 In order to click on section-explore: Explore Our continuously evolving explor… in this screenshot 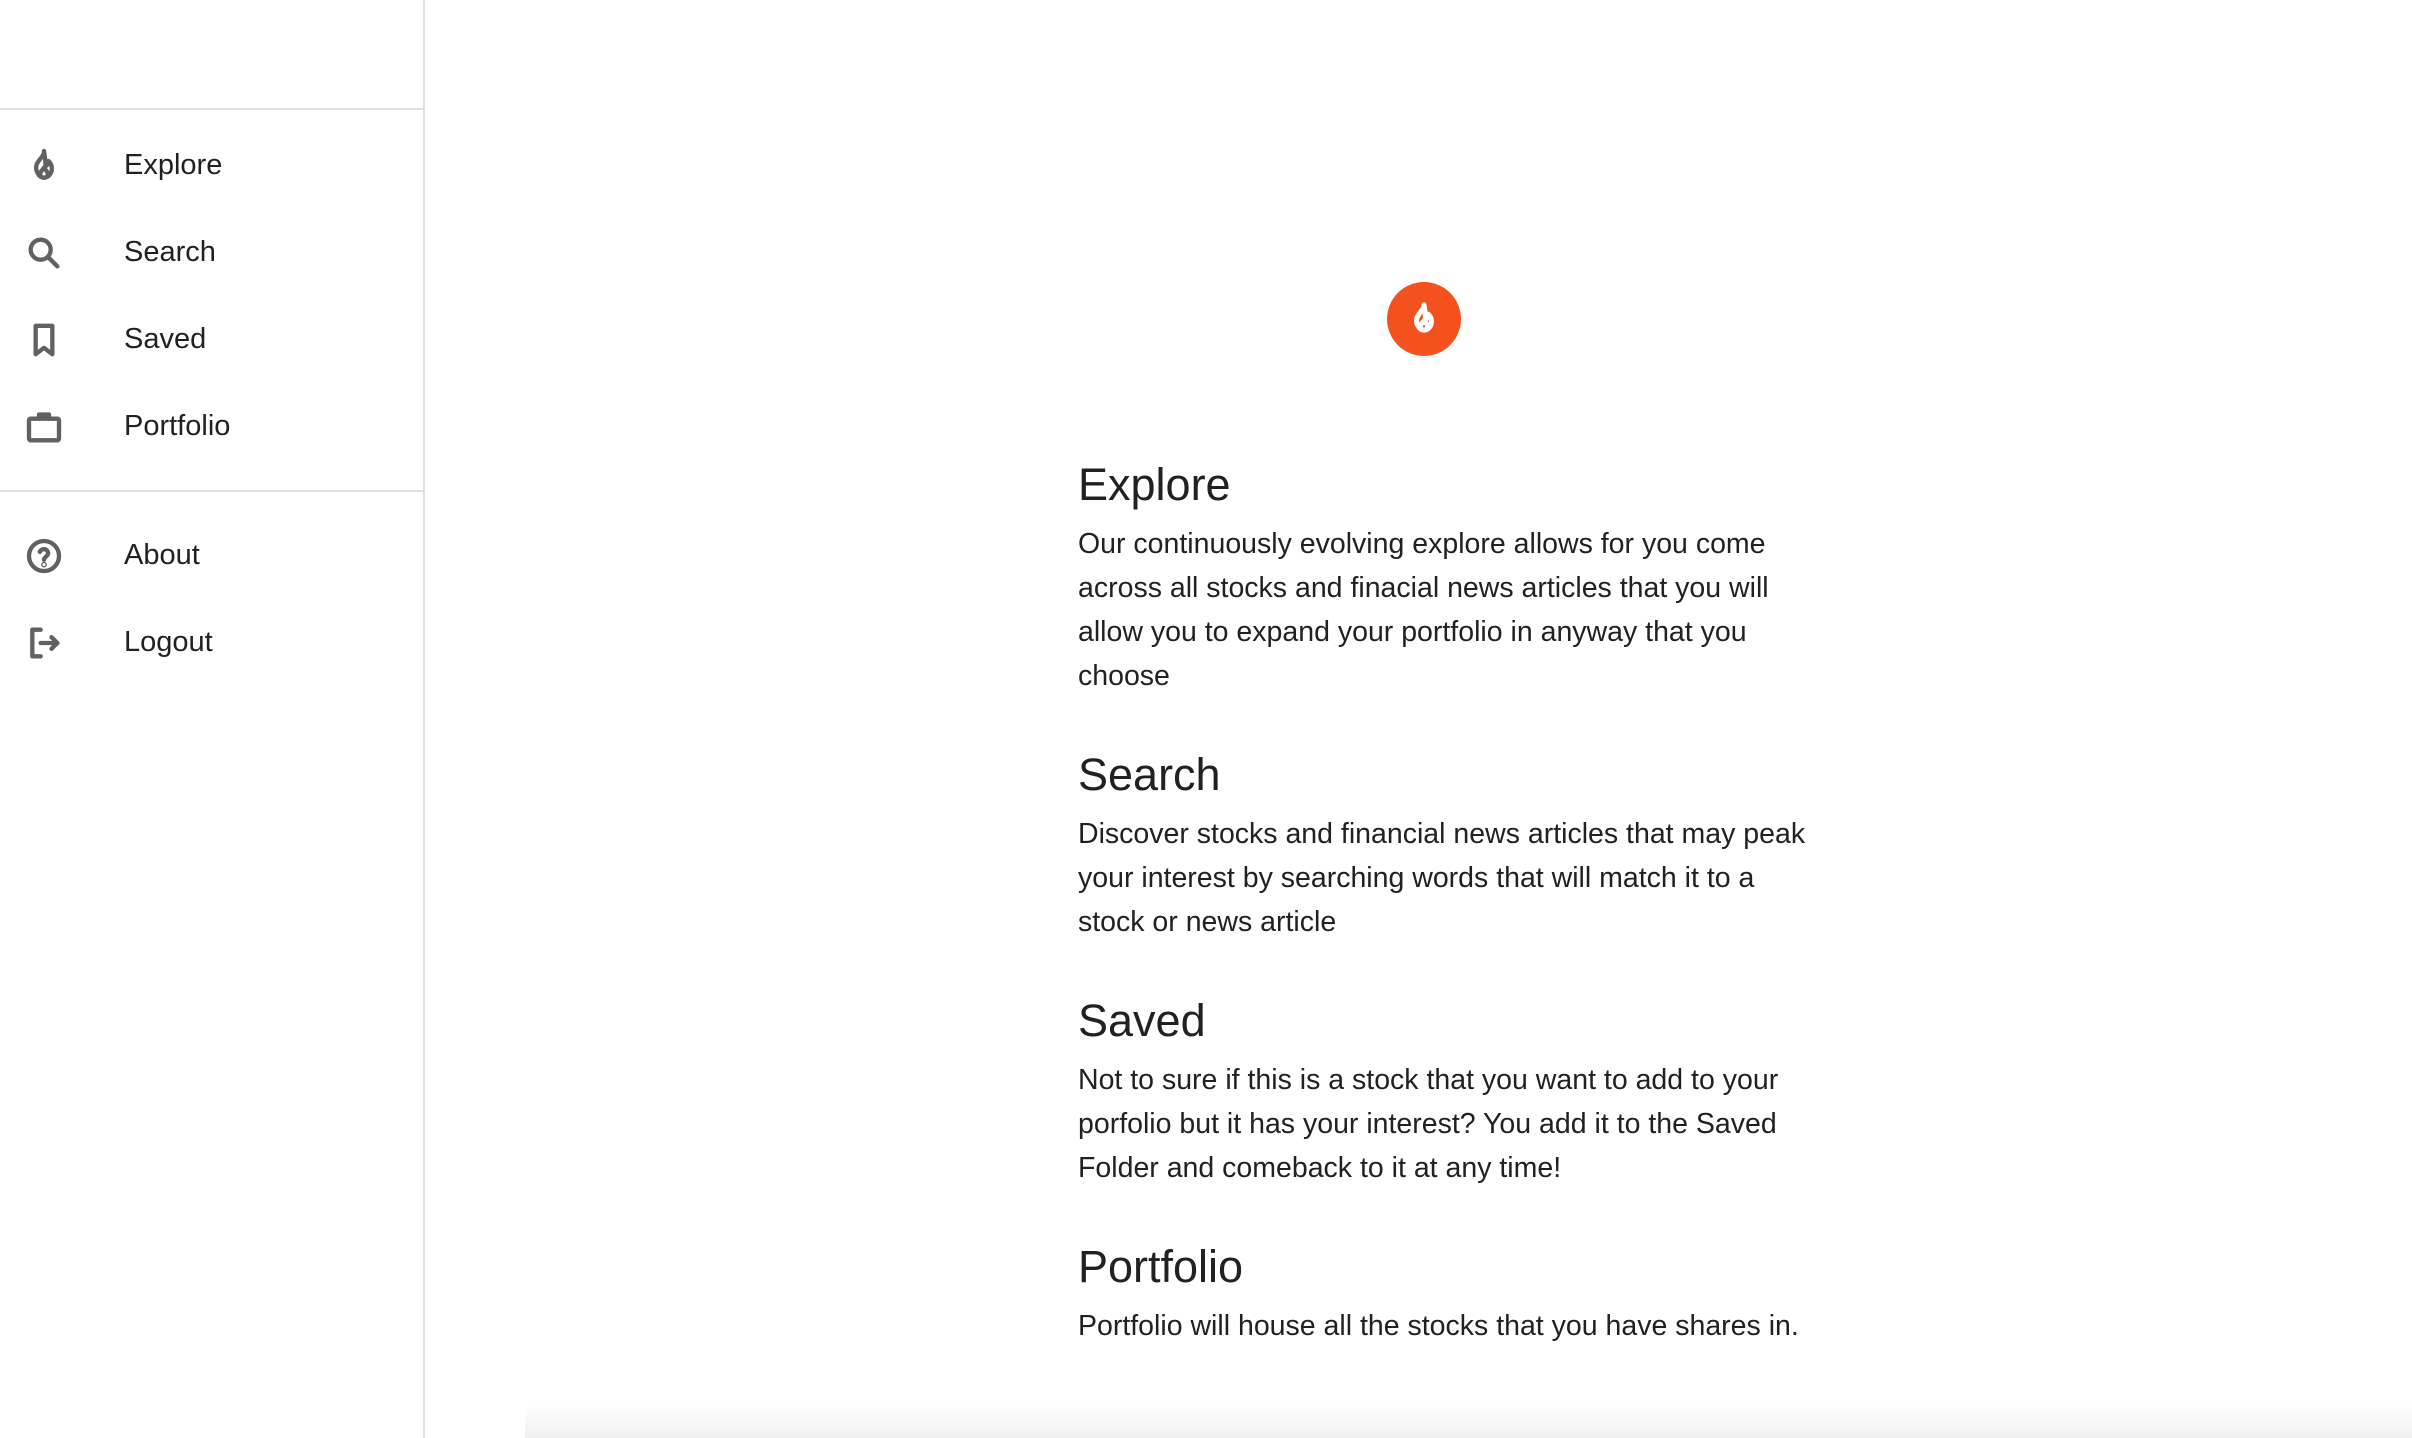, I will do `click(1445, 578)`.